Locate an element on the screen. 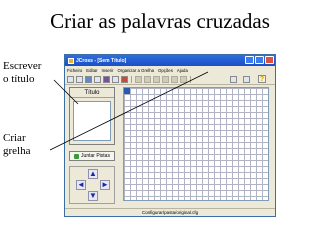 This screenshot has width=320, height=240. close-button is located at coordinates (269, 60).